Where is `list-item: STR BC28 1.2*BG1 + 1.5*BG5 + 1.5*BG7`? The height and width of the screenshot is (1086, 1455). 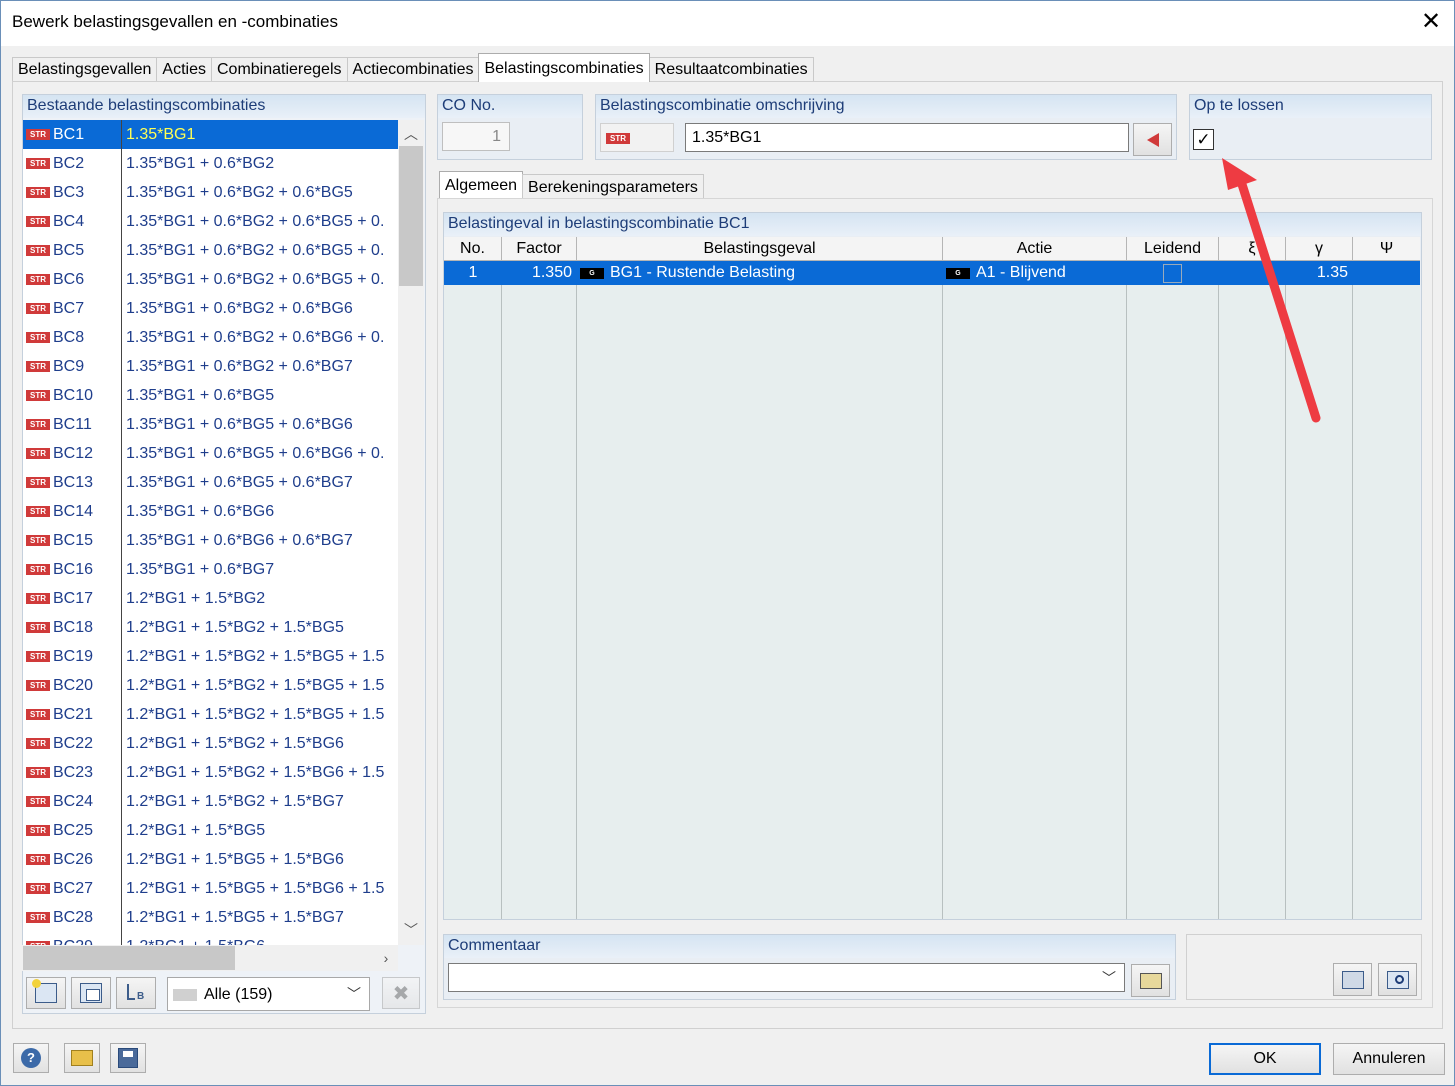
list-item: STR BC28 1.2*BG1 + 1.5*BG5 + 1.5*BG7 is located at coordinates (210, 917).